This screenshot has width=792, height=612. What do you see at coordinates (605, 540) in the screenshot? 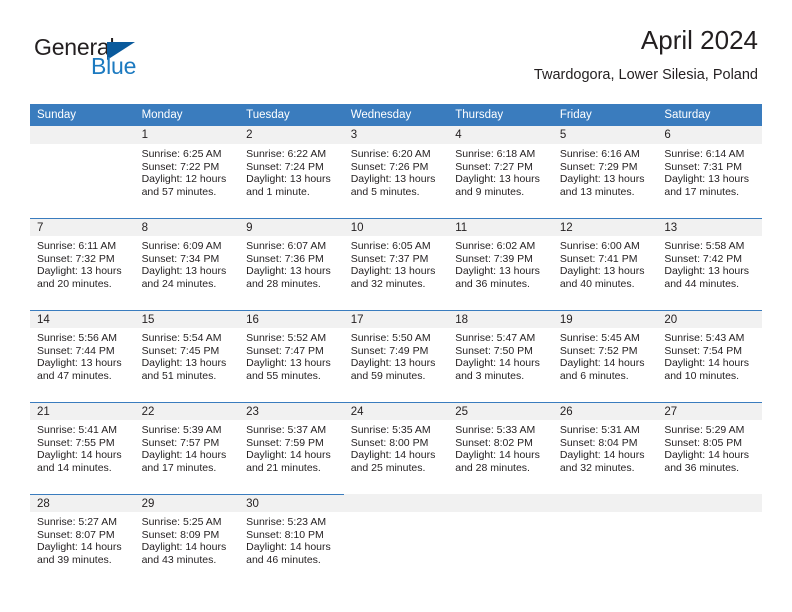
I see `day-cell-empty` at bounding box center [605, 540].